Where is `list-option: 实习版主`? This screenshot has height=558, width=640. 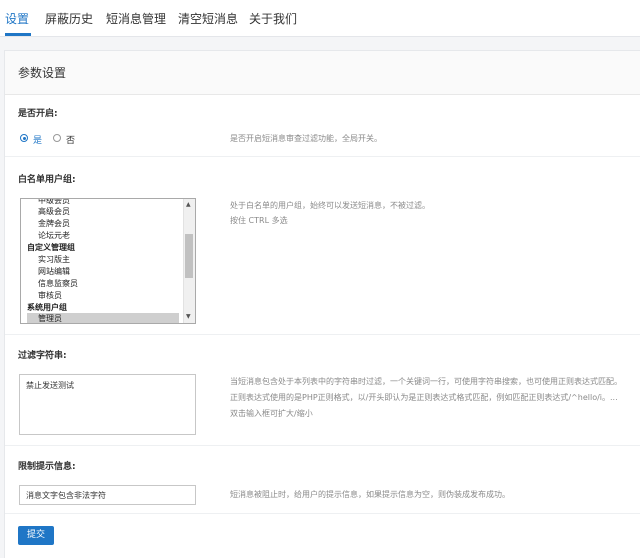
list-option: 实习版主 is located at coordinates (54, 260).